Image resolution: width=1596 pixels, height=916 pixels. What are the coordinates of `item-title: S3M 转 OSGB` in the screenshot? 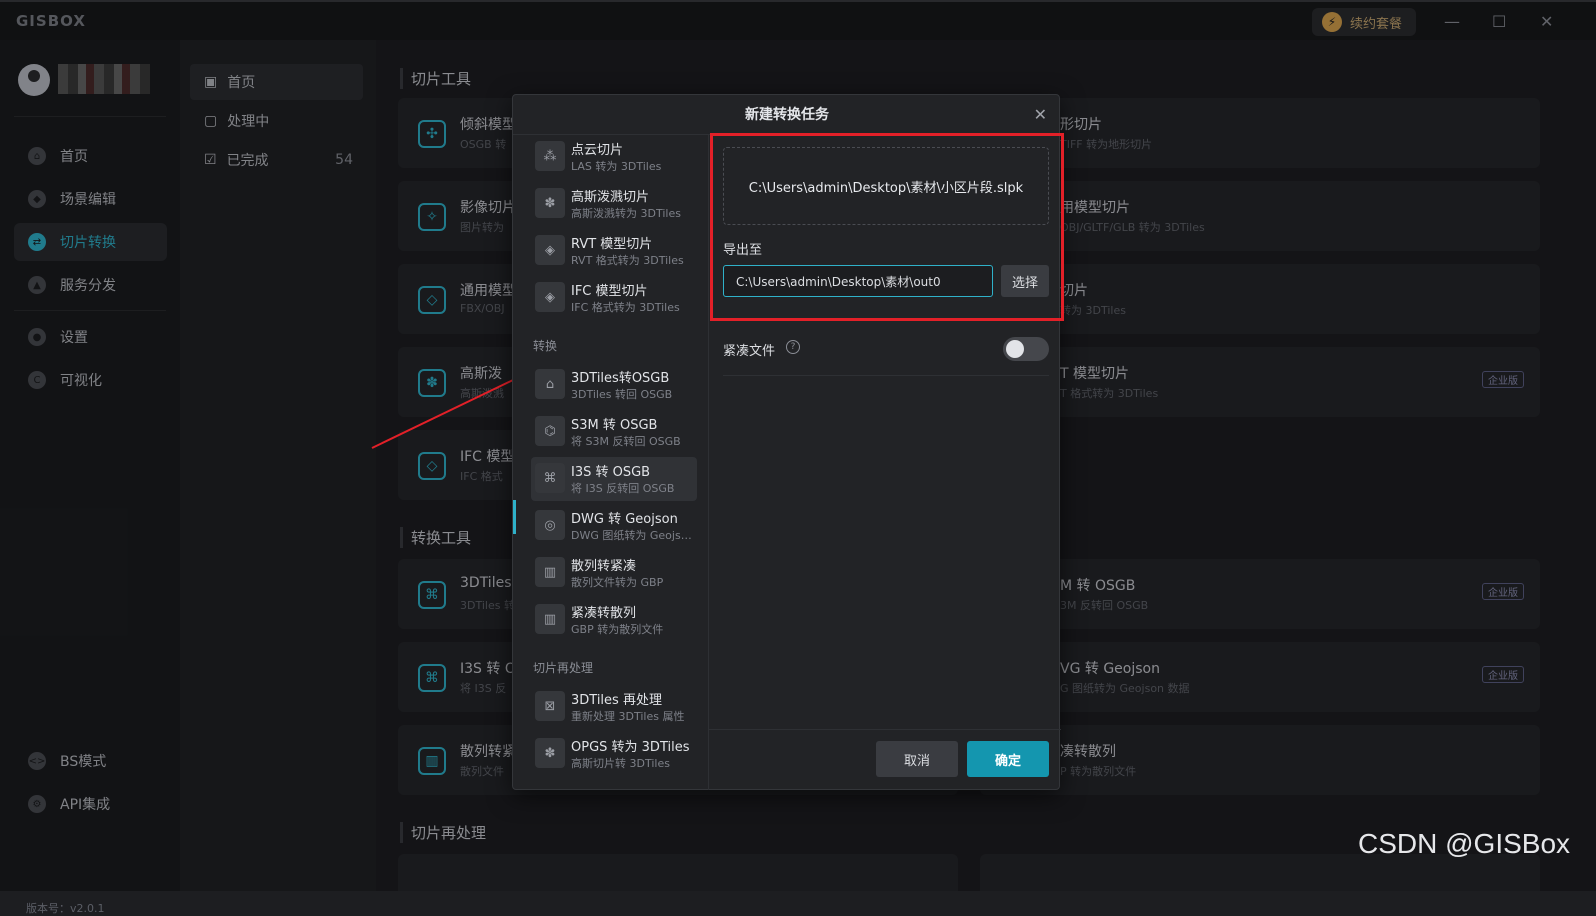 It's located at (614, 425).